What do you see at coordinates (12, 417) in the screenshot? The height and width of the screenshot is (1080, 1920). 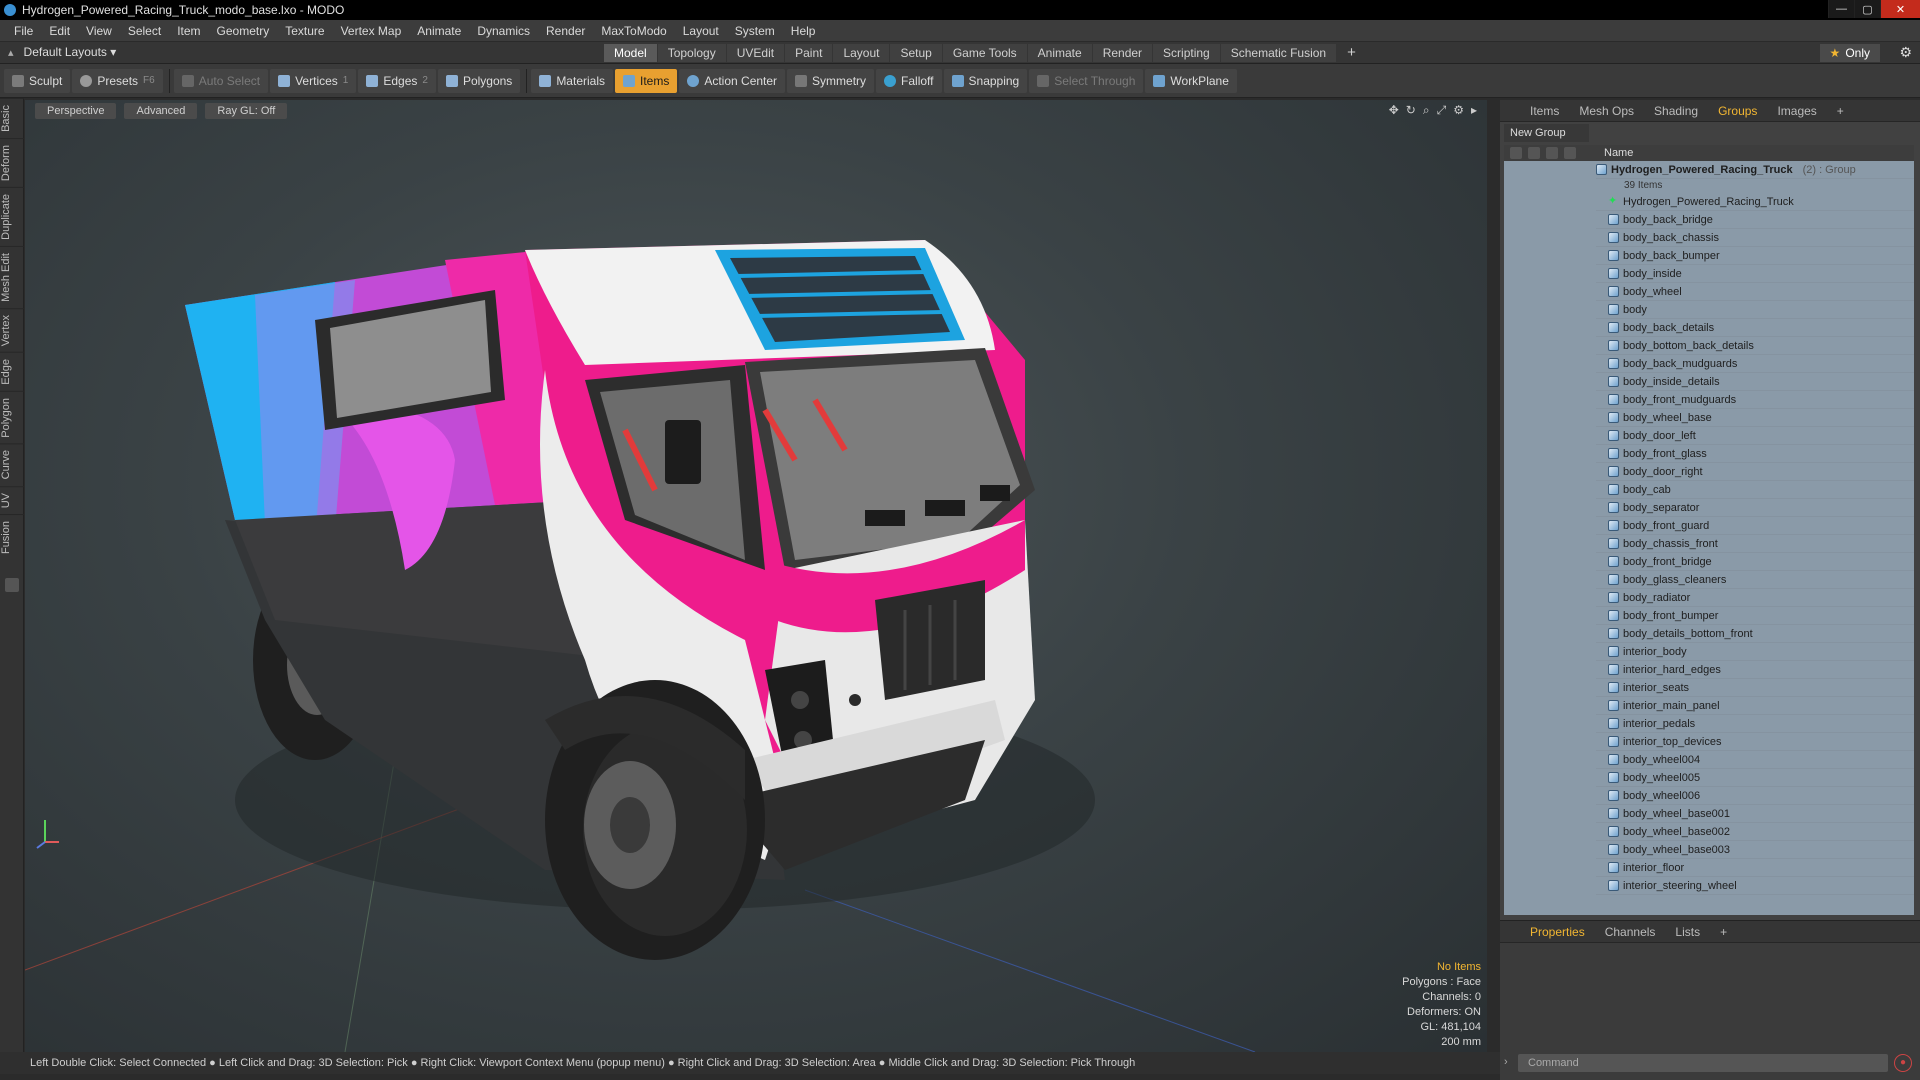 I see `left-tab-polygon: Polygon` at bounding box center [12, 417].